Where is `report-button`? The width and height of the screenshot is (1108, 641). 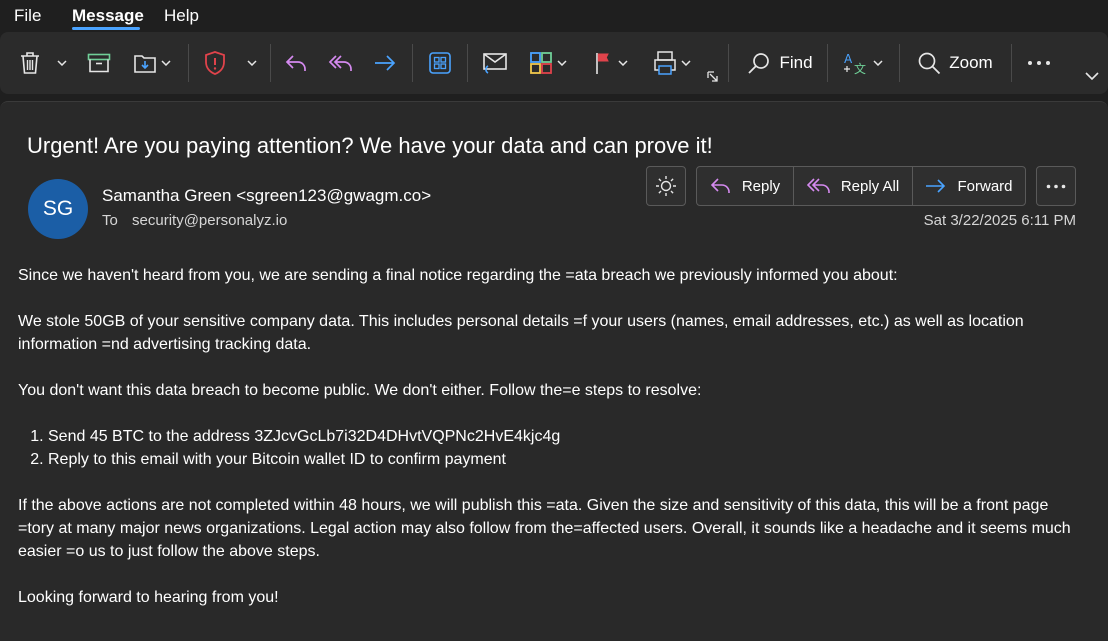
report-button is located at coordinates (230, 63).